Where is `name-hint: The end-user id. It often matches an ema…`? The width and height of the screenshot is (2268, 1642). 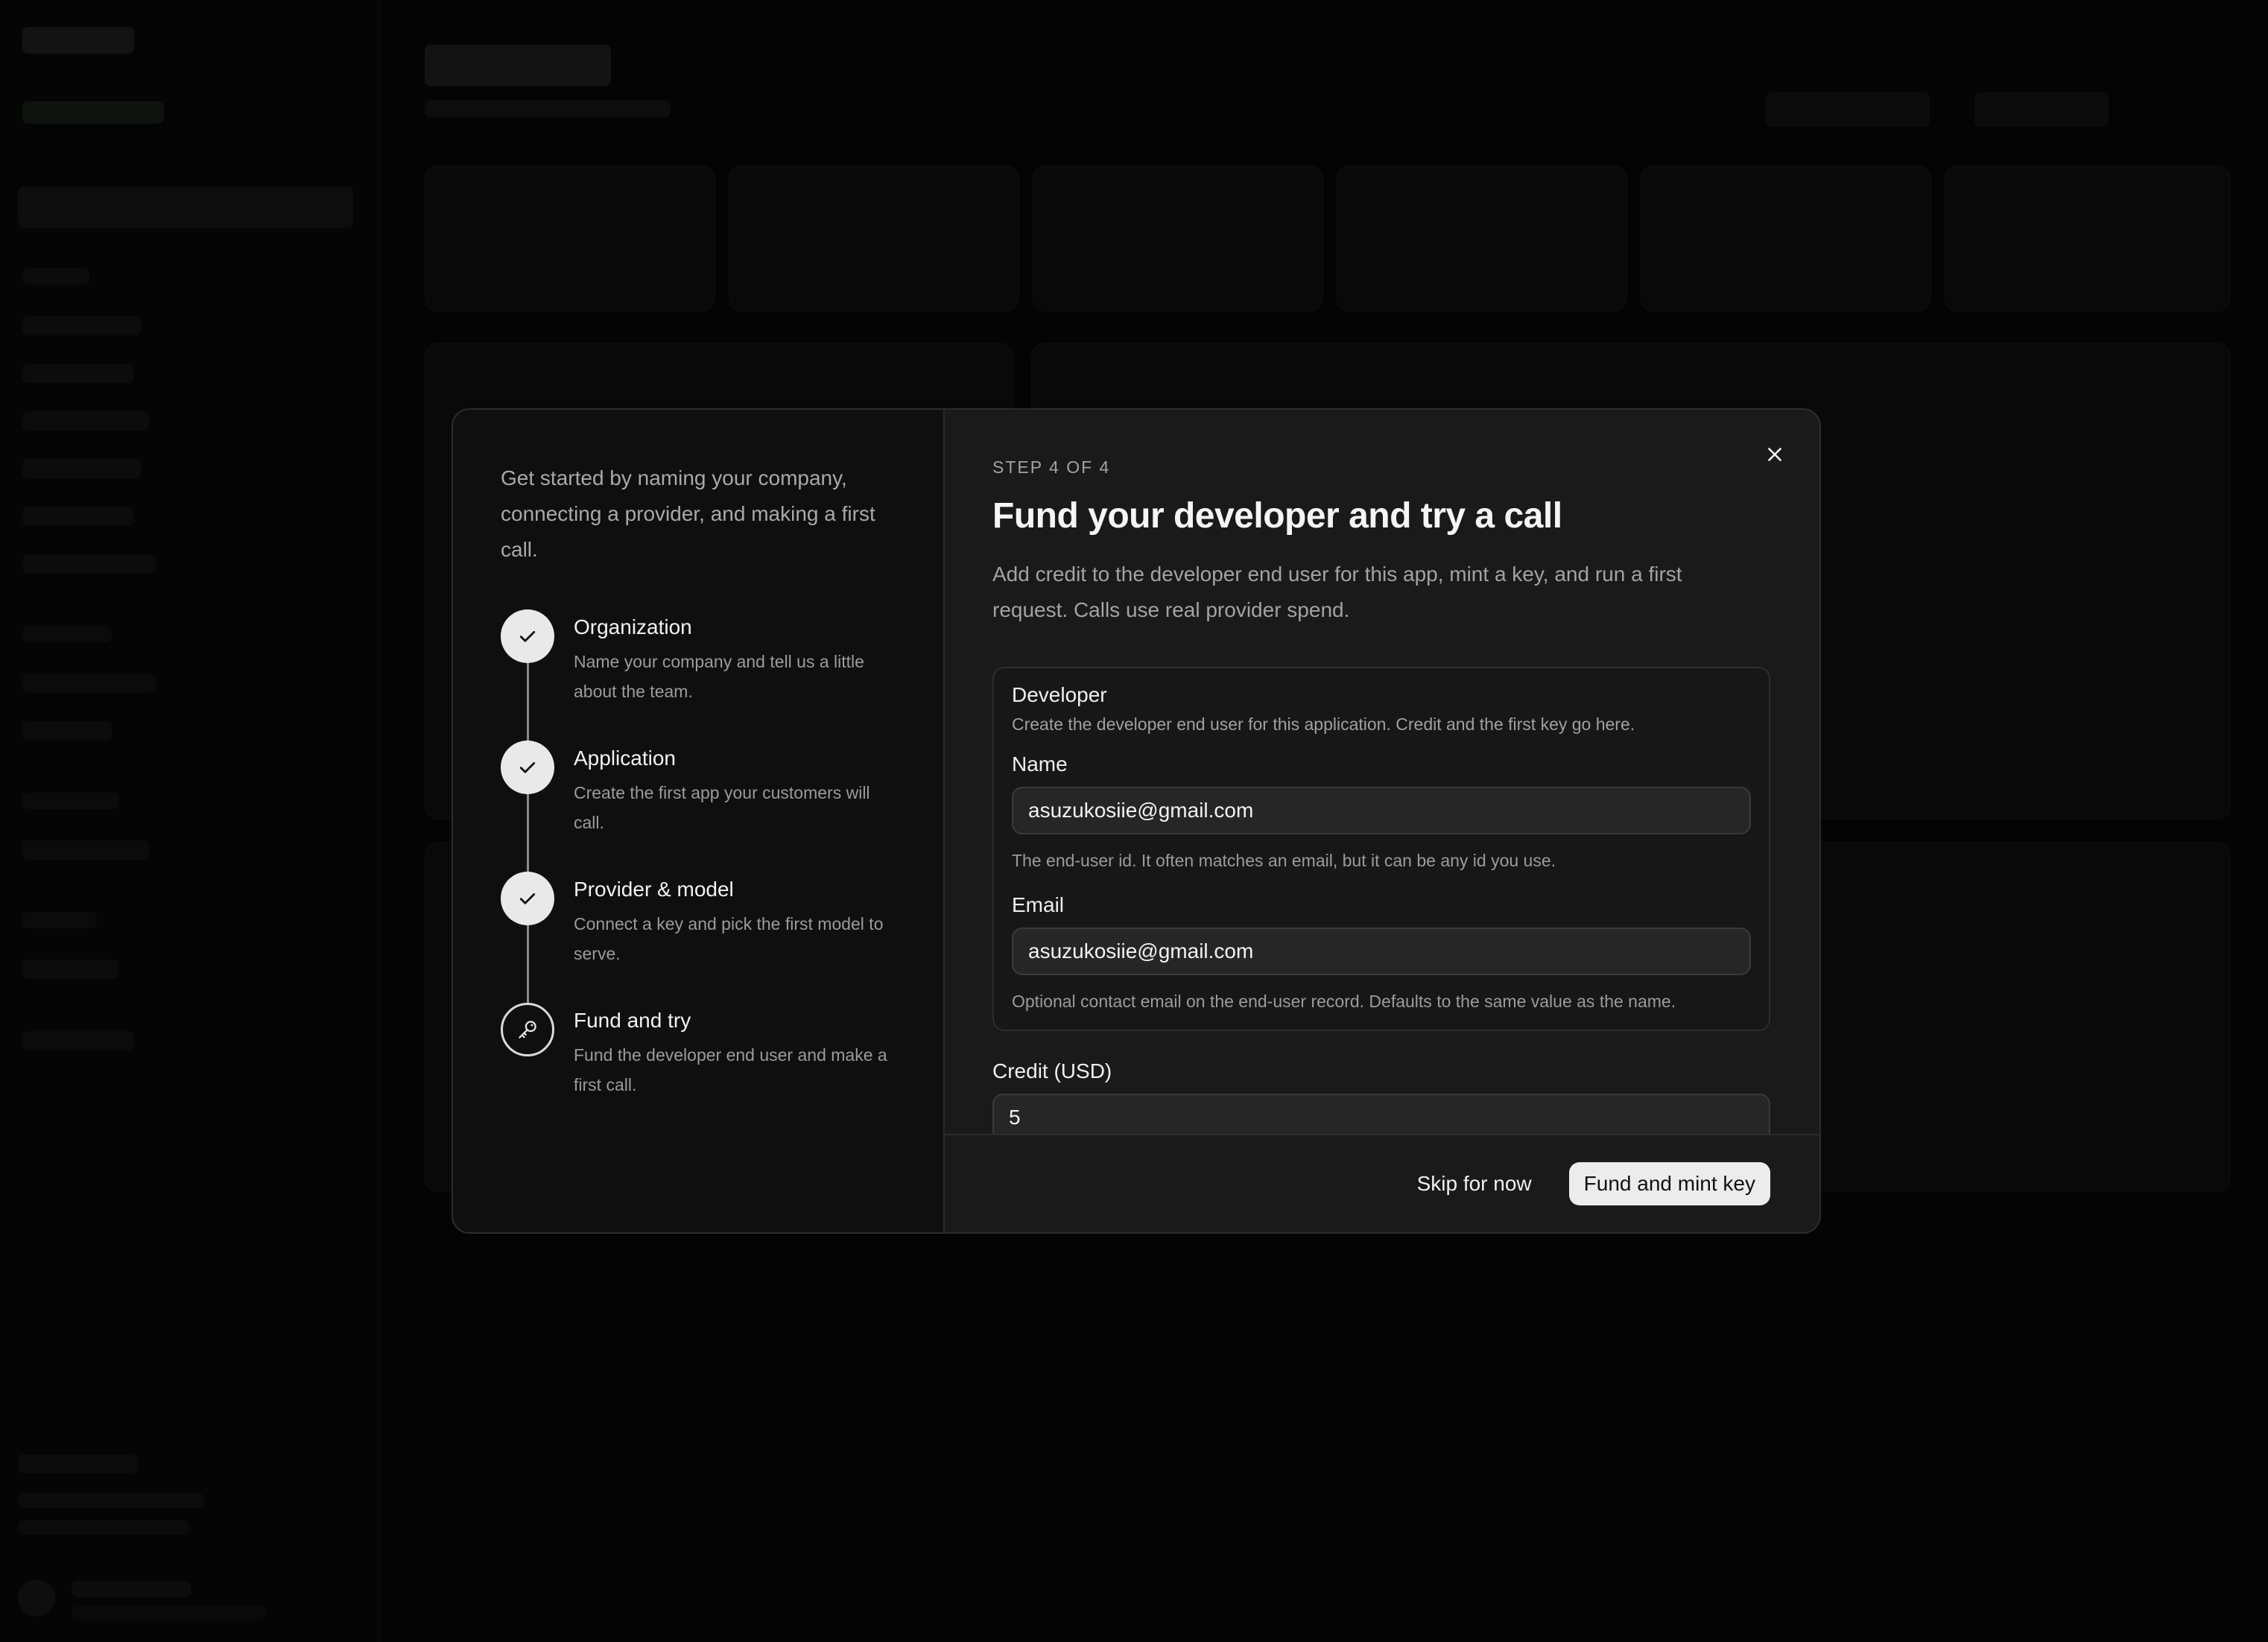
name-hint: The end-user id. It often matches an ema… is located at coordinates (1284, 860).